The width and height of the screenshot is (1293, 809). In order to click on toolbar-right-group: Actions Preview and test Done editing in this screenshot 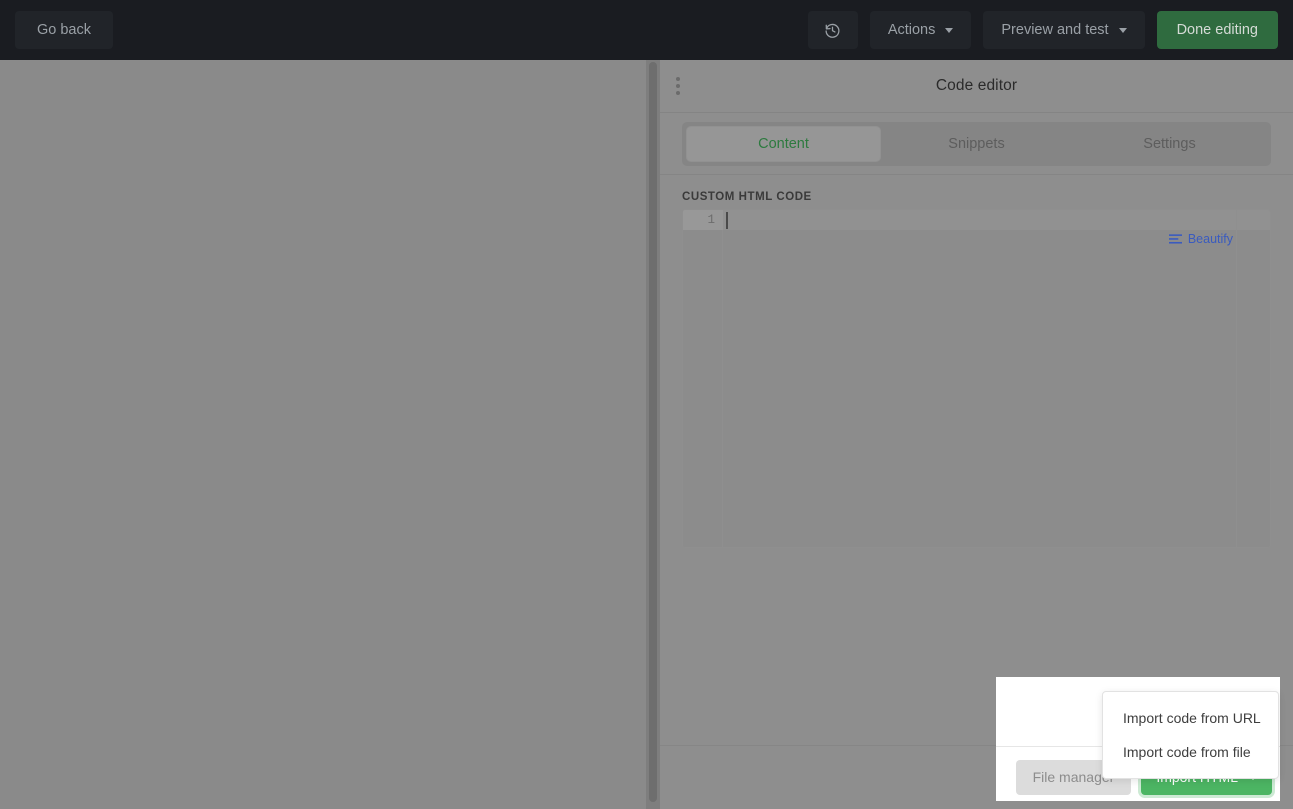, I will do `click(1050, 30)`.